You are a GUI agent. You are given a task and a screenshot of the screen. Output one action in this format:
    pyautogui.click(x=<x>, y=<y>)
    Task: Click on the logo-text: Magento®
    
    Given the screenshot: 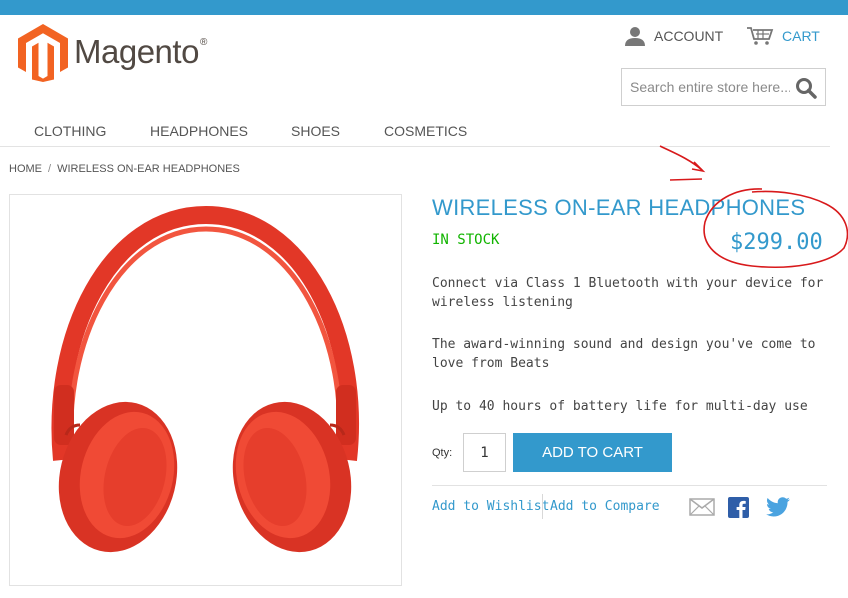 What is the action you would take?
    pyautogui.click(x=140, y=51)
    